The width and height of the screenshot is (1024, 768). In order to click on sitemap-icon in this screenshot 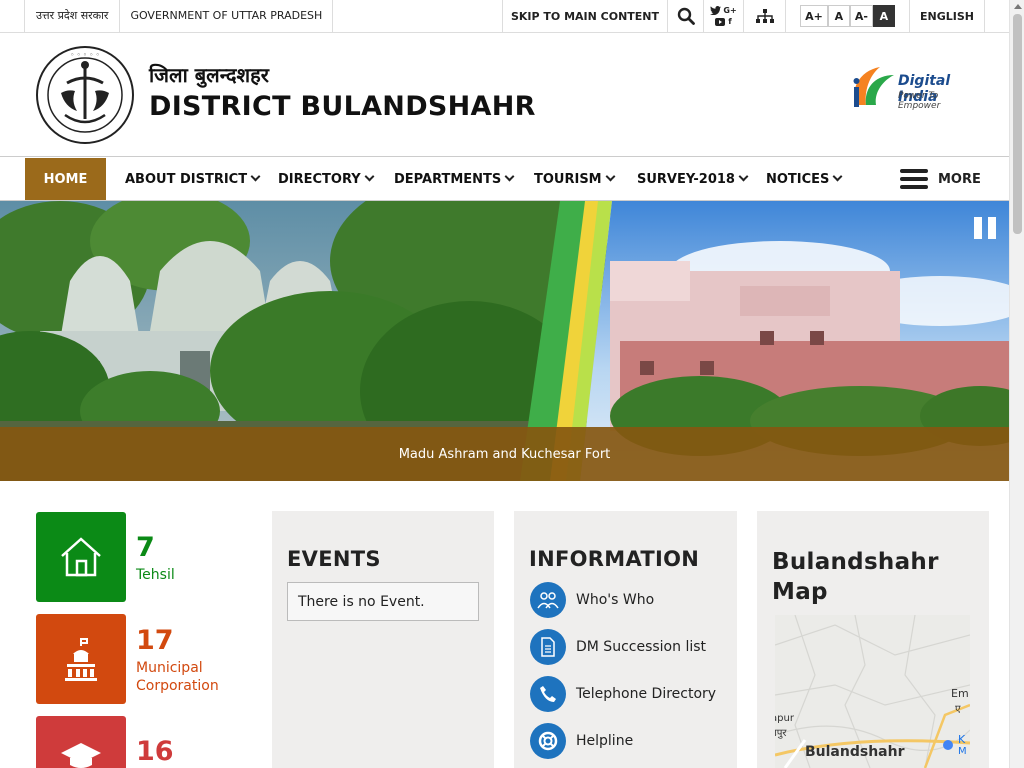, I will do `click(764, 16)`.